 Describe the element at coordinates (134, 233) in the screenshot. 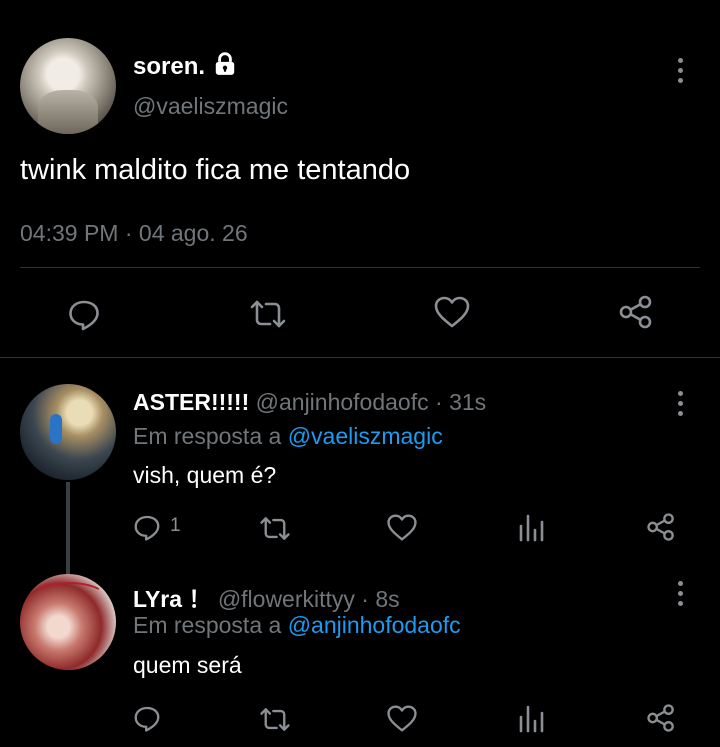

I see `tweet-timestamp: 04:39 PM · 04 ago. 26` at that location.